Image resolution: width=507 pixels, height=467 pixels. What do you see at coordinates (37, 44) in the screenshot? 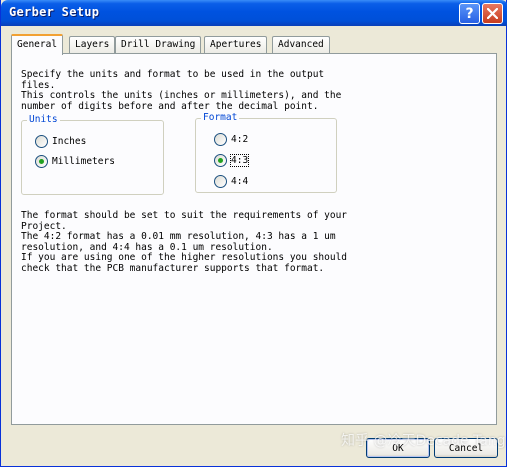
I see `tab-general: General` at bounding box center [37, 44].